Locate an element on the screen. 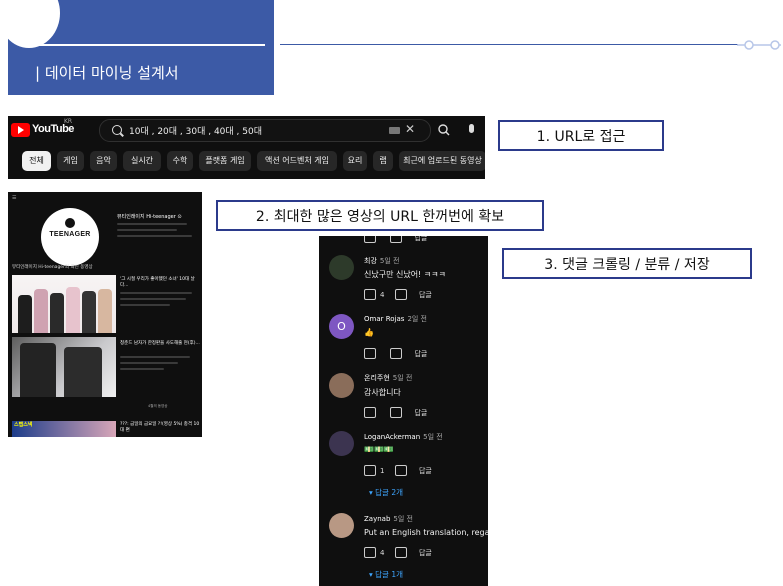  keyboard-icon is located at coordinates (394, 130).